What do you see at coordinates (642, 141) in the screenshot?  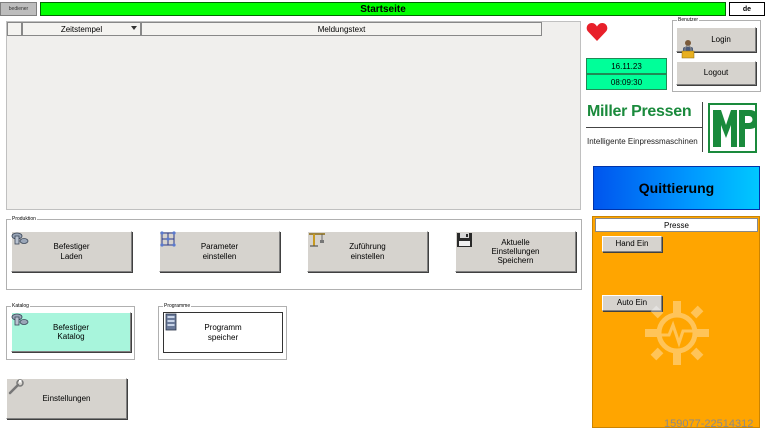 I see `logo-tagline: Intelligente Einpressmaschinen` at bounding box center [642, 141].